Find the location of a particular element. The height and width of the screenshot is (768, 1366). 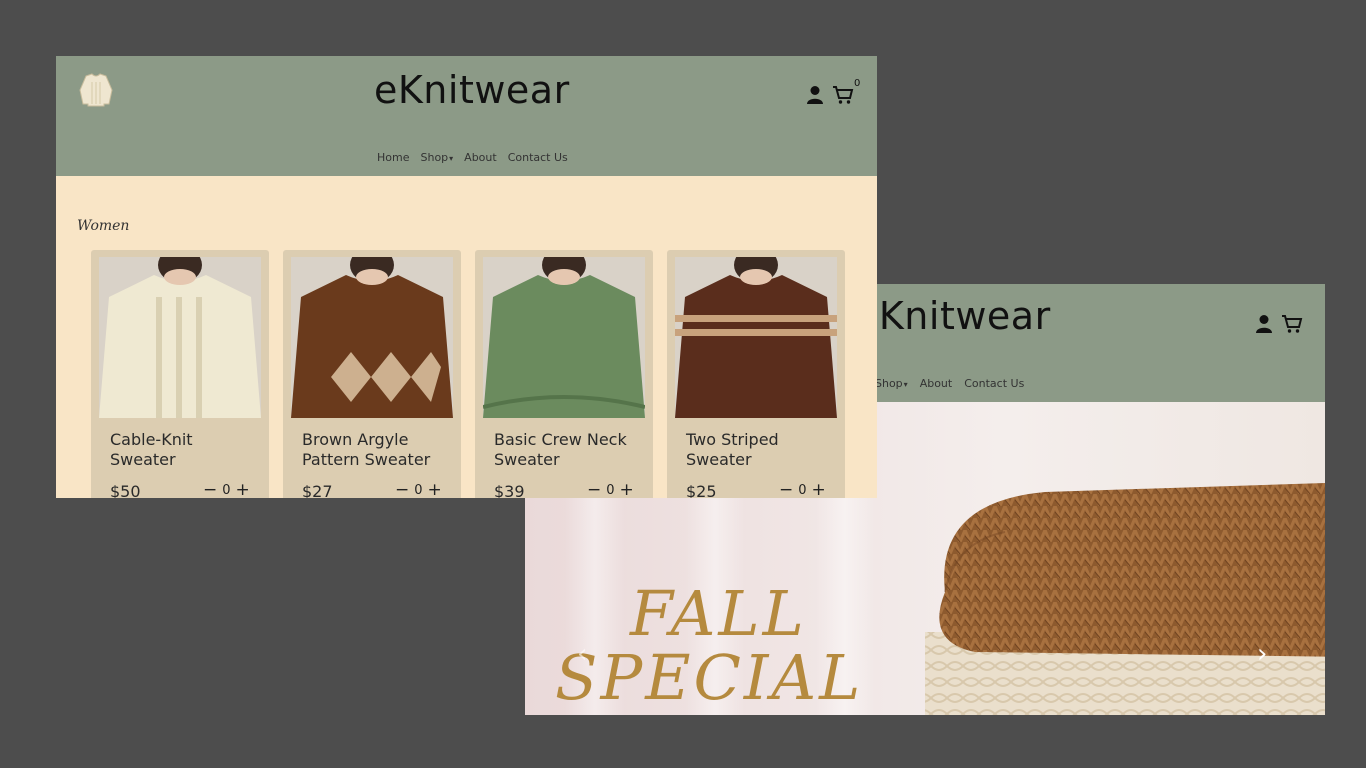

main-nav: Home Shop▾ About Contact Us is located at coordinates (472, 157).